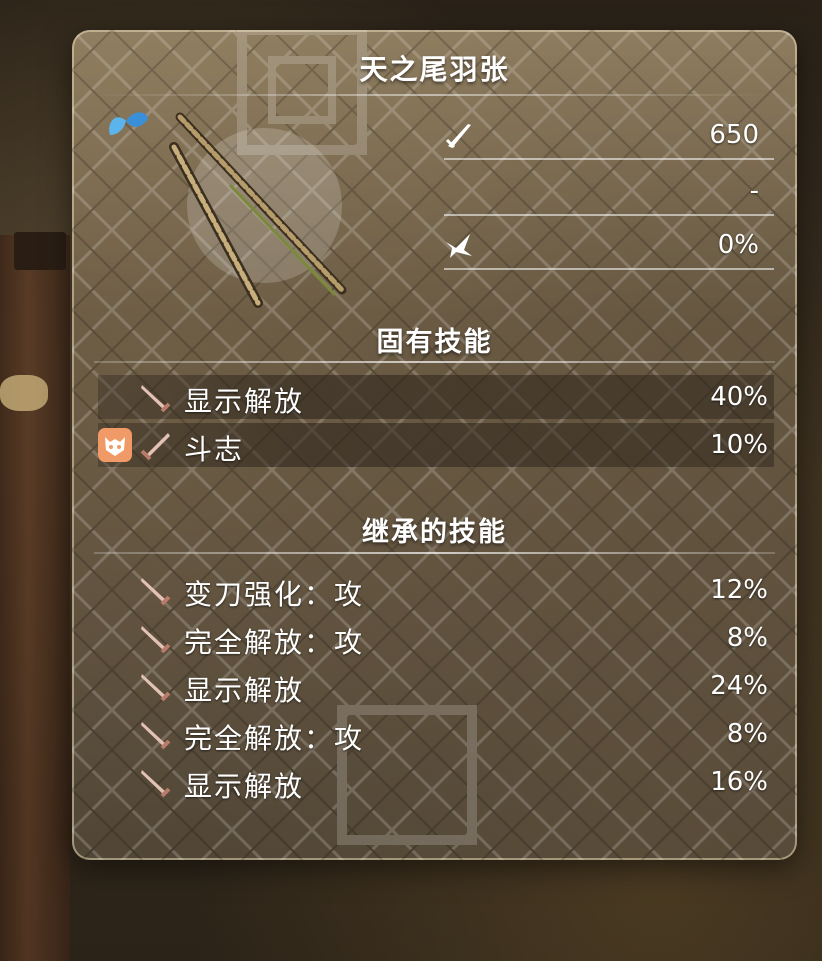 The height and width of the screenshot is (961, 822). I want to click on weapon-name: 天之尾羽张, so click(434, 69).